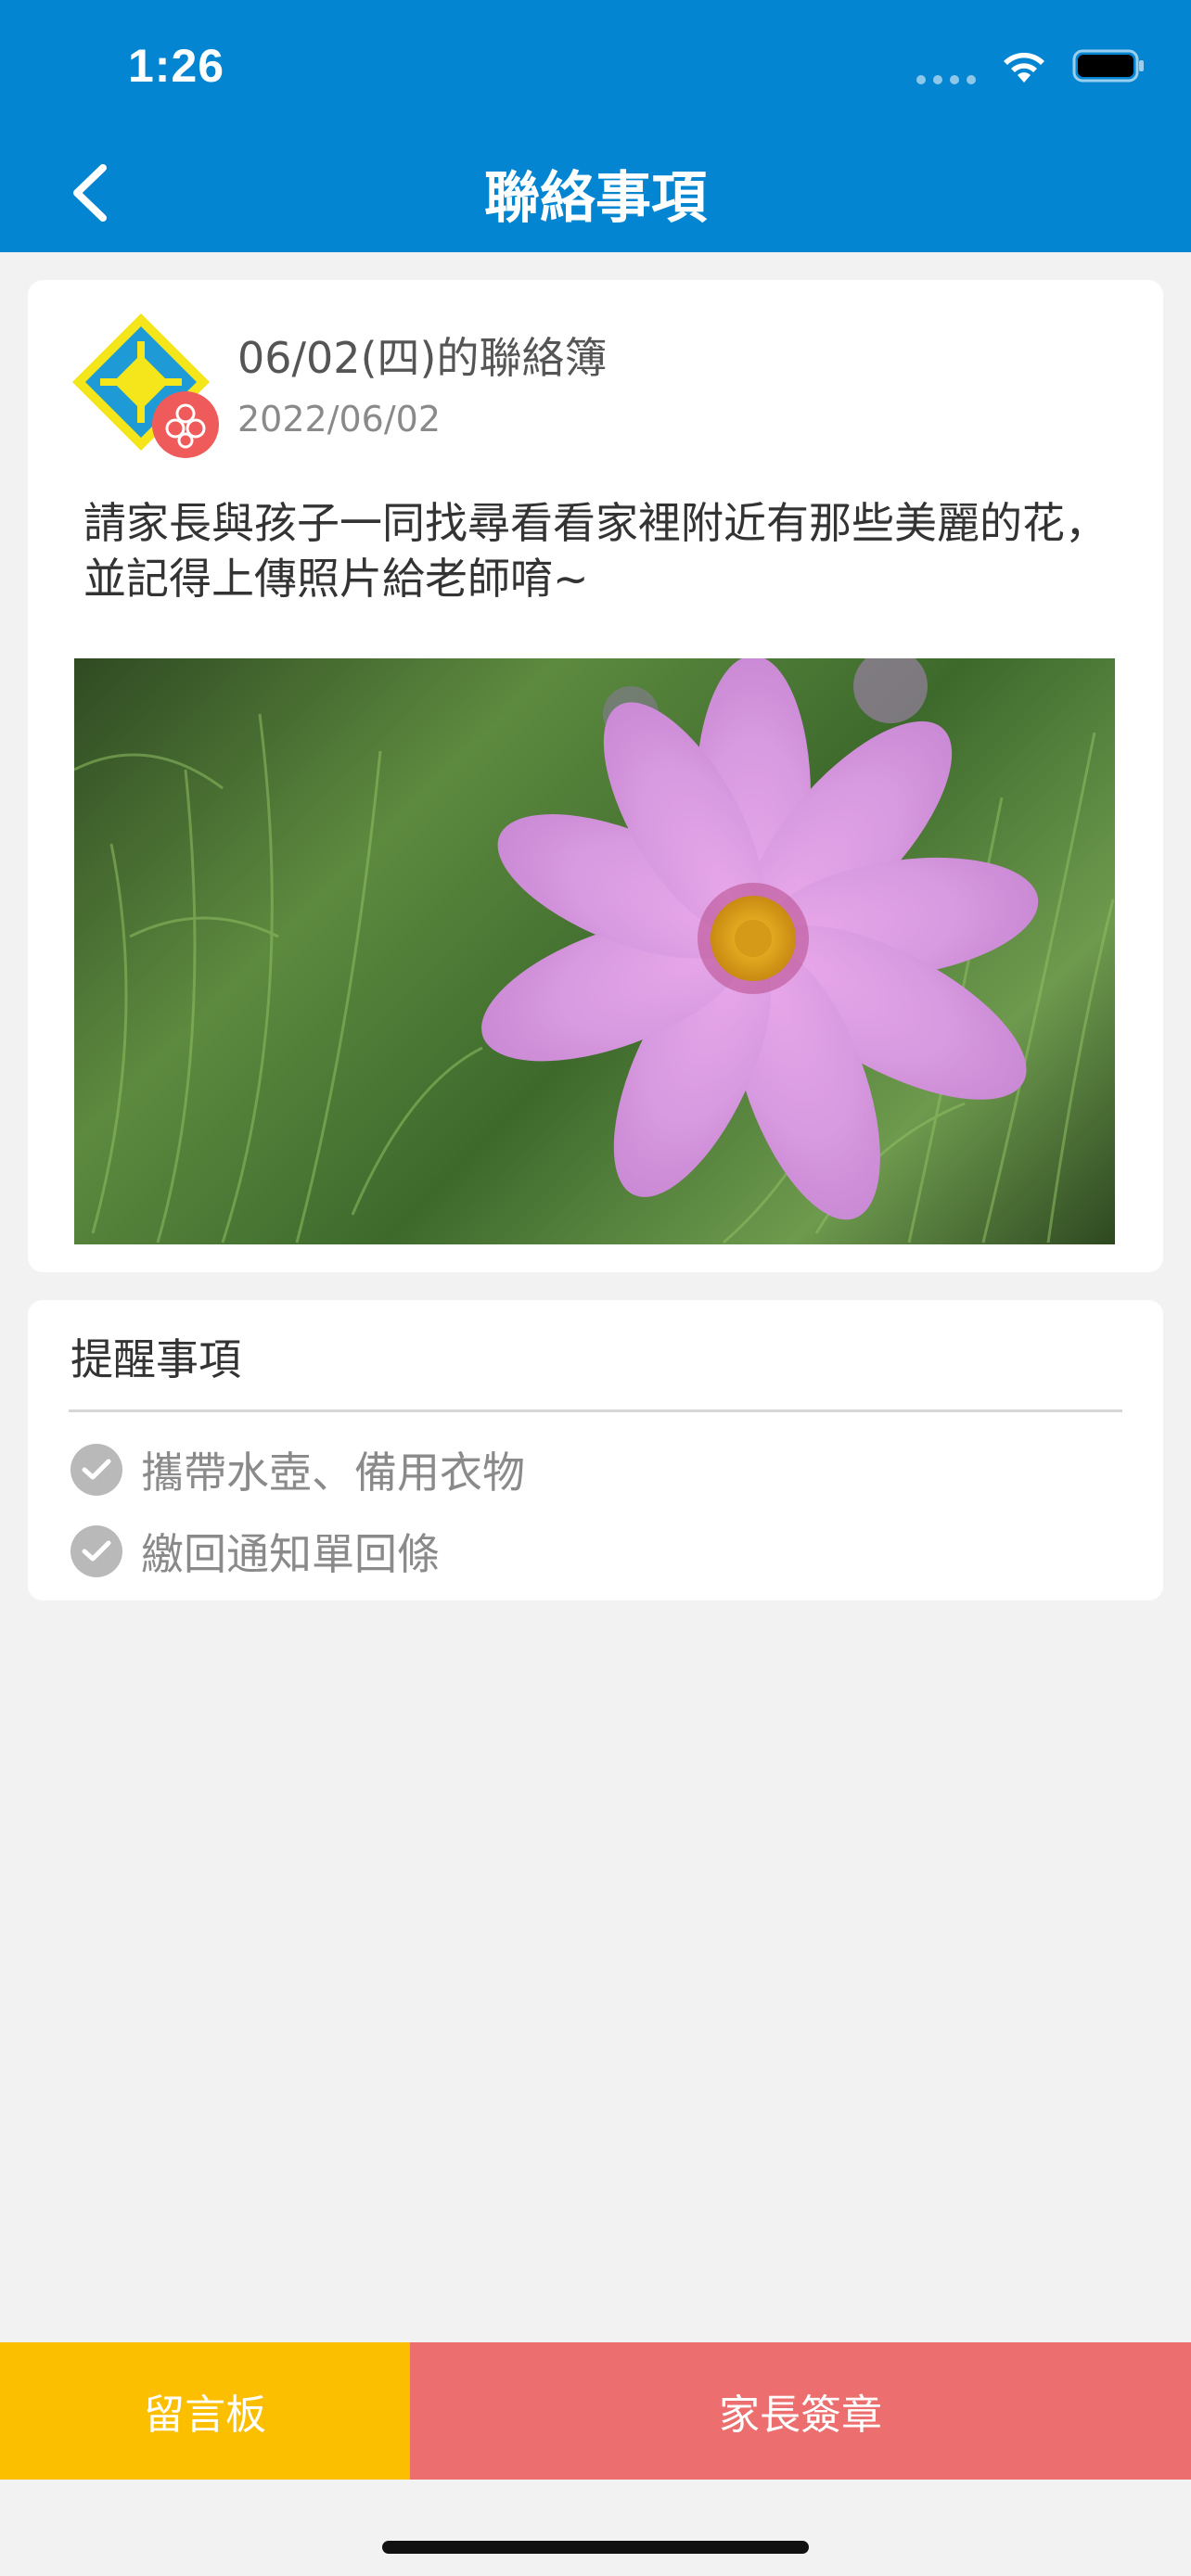 This screenshot has width=1191, height=2576. I want to click on page-title: 聯絡事項, so click(595, 198).